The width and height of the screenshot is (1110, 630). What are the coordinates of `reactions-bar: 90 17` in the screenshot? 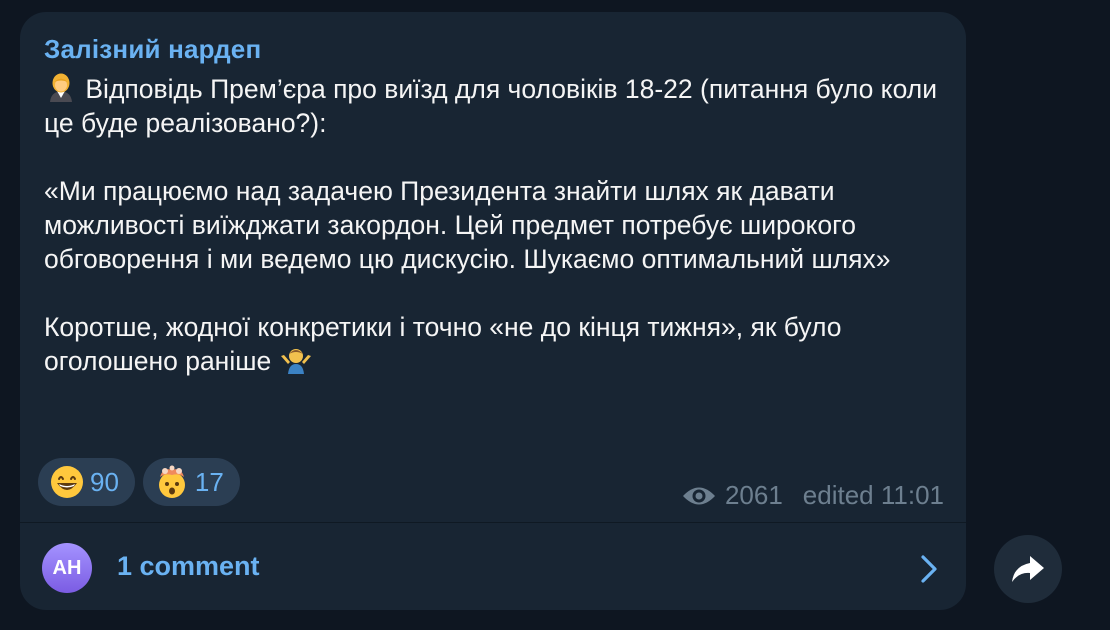 It's located at (139, 482).